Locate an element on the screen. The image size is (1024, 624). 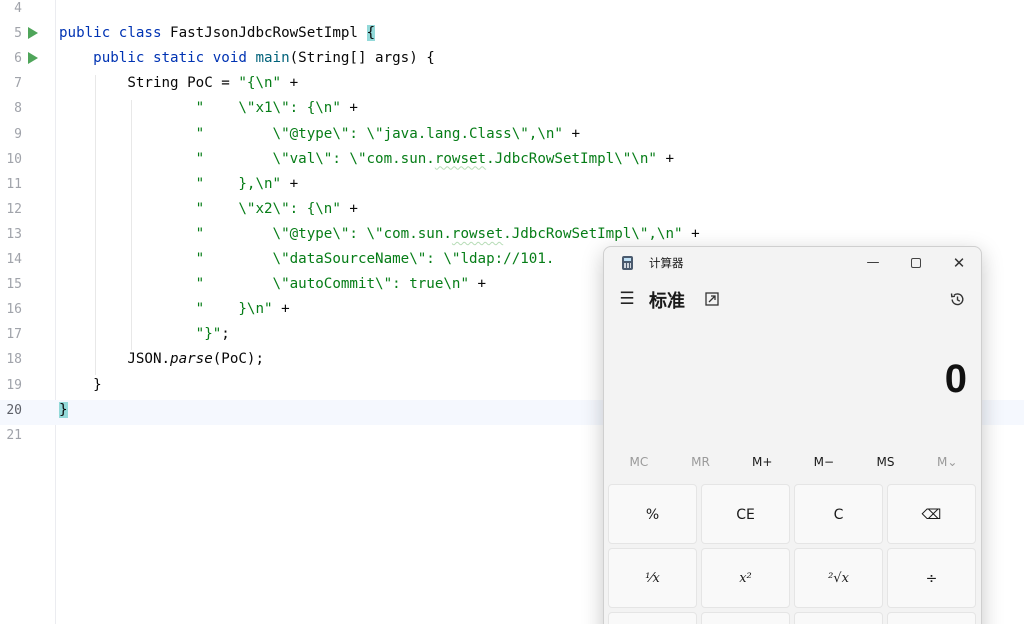
history-icon is located at coordinates (957, 299).